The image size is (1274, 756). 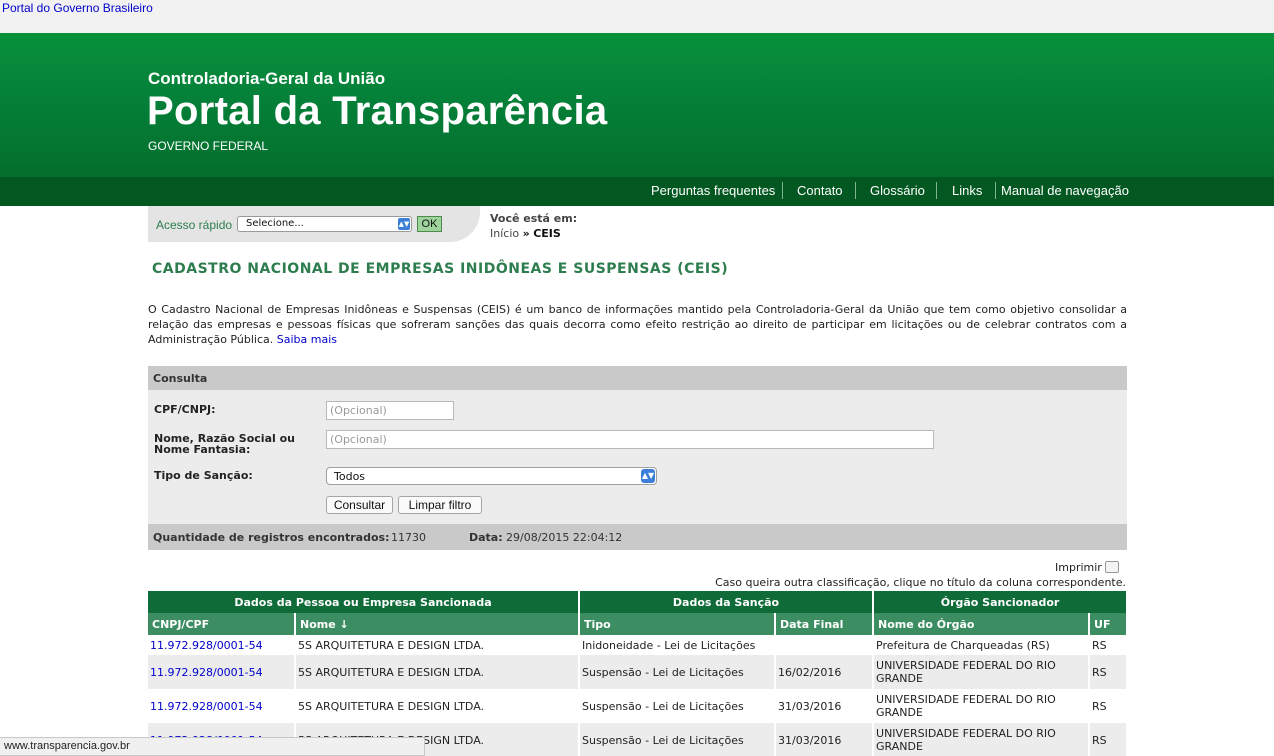 What do you see at coordinates (1001, 602) in the screenshot?
I see `group-organ: Órgão Sancionador` at bounding box center [1001, 602].